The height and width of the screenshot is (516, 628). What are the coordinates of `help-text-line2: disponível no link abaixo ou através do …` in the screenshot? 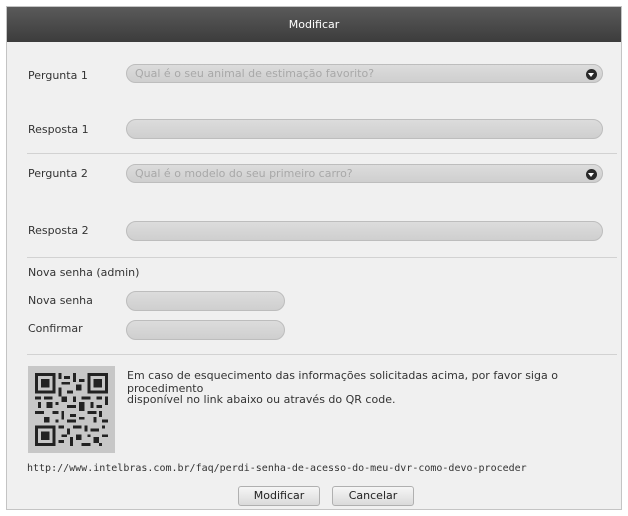 It's located at (261, 399).